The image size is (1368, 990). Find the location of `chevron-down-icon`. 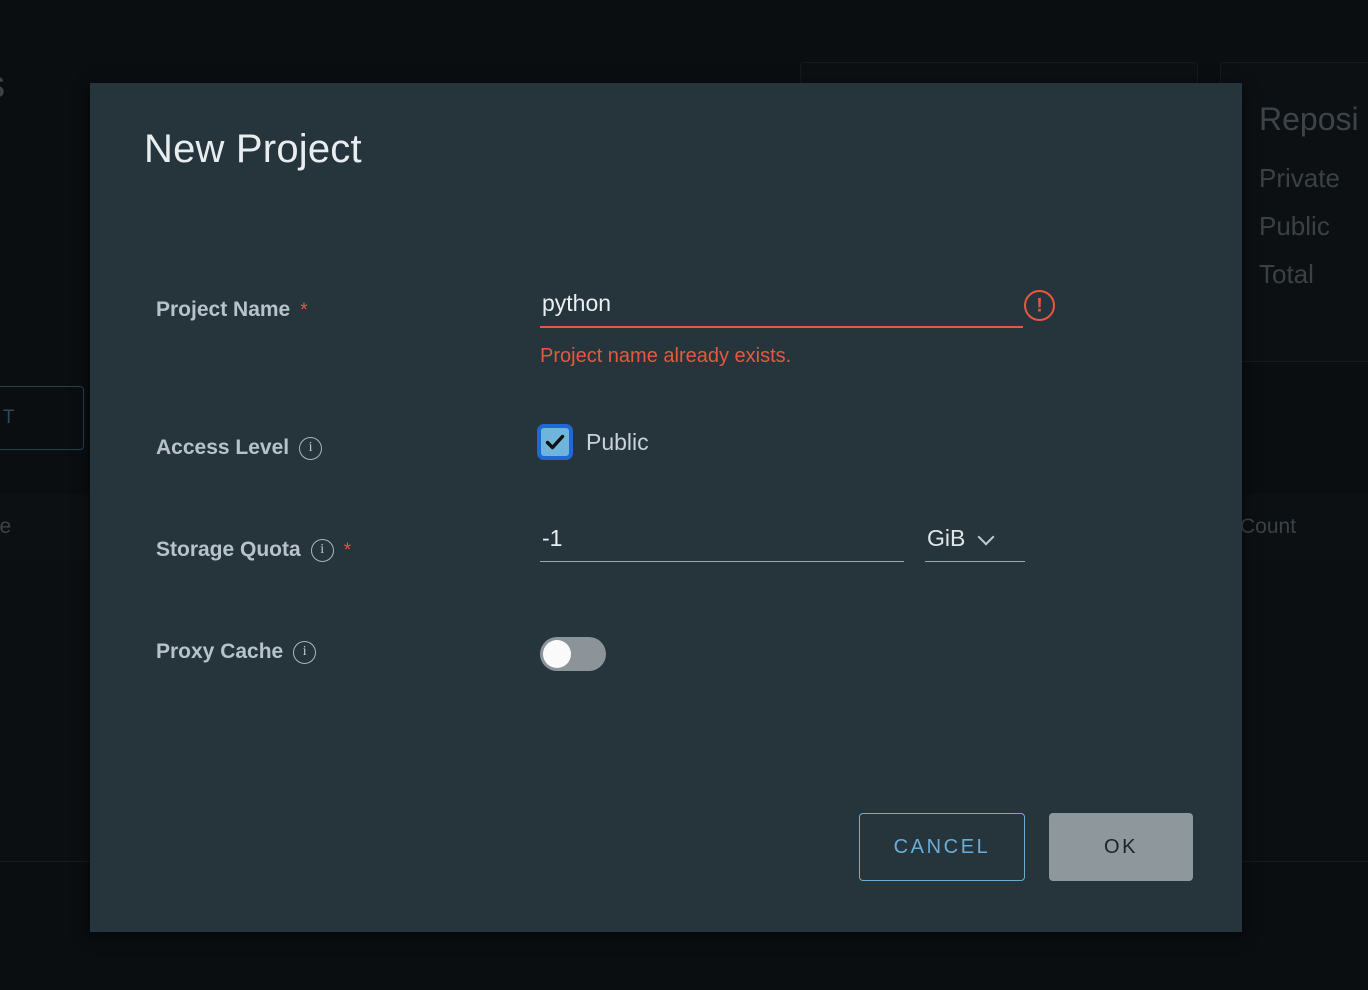

chevron-down-icon is located at coordinates (986, 538).